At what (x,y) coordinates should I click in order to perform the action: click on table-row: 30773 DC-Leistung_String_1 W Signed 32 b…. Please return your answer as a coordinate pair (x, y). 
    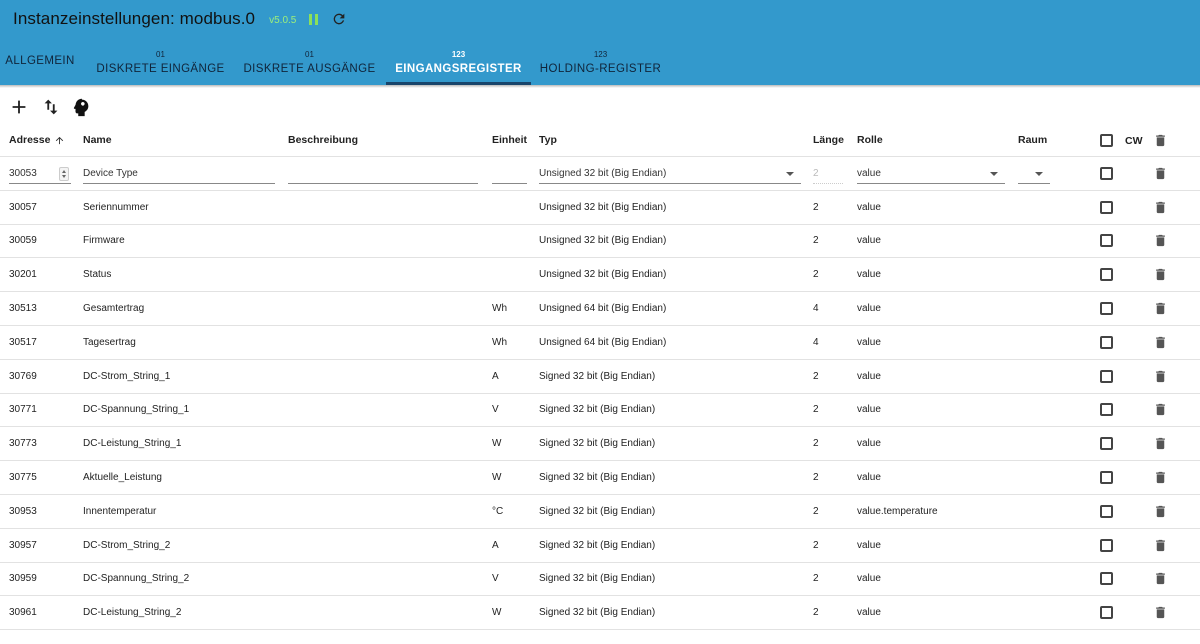
    Looking at the image, I should click on (600, 444).